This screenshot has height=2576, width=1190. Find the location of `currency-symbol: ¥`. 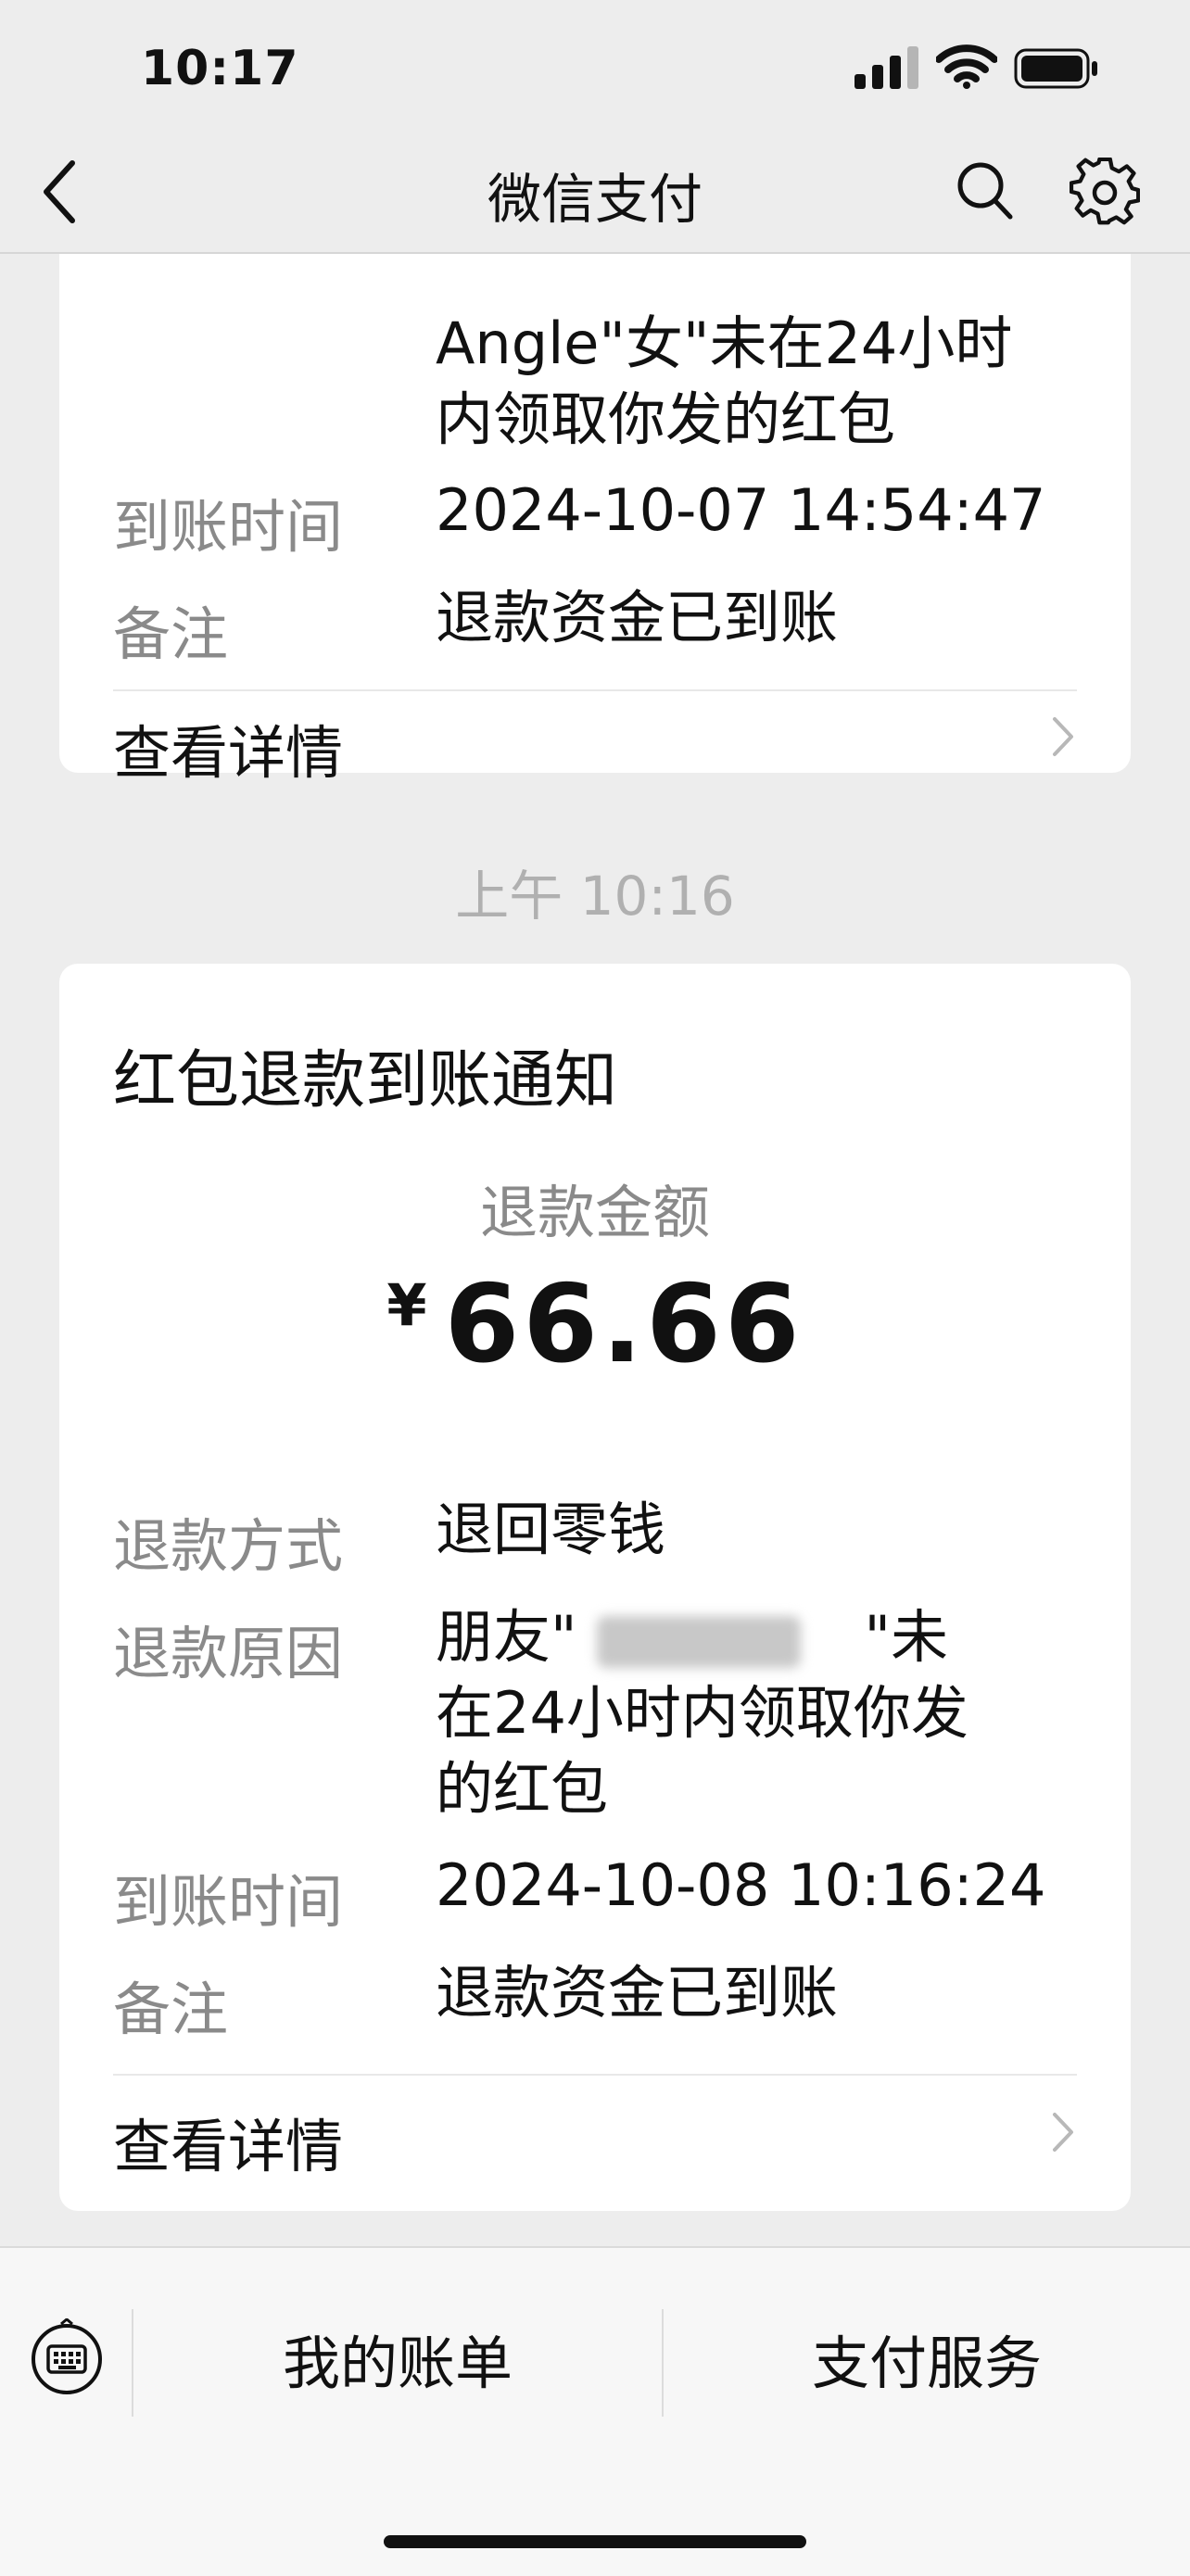

currency-symbol: ¥ is located at coordinates (406, 1305).